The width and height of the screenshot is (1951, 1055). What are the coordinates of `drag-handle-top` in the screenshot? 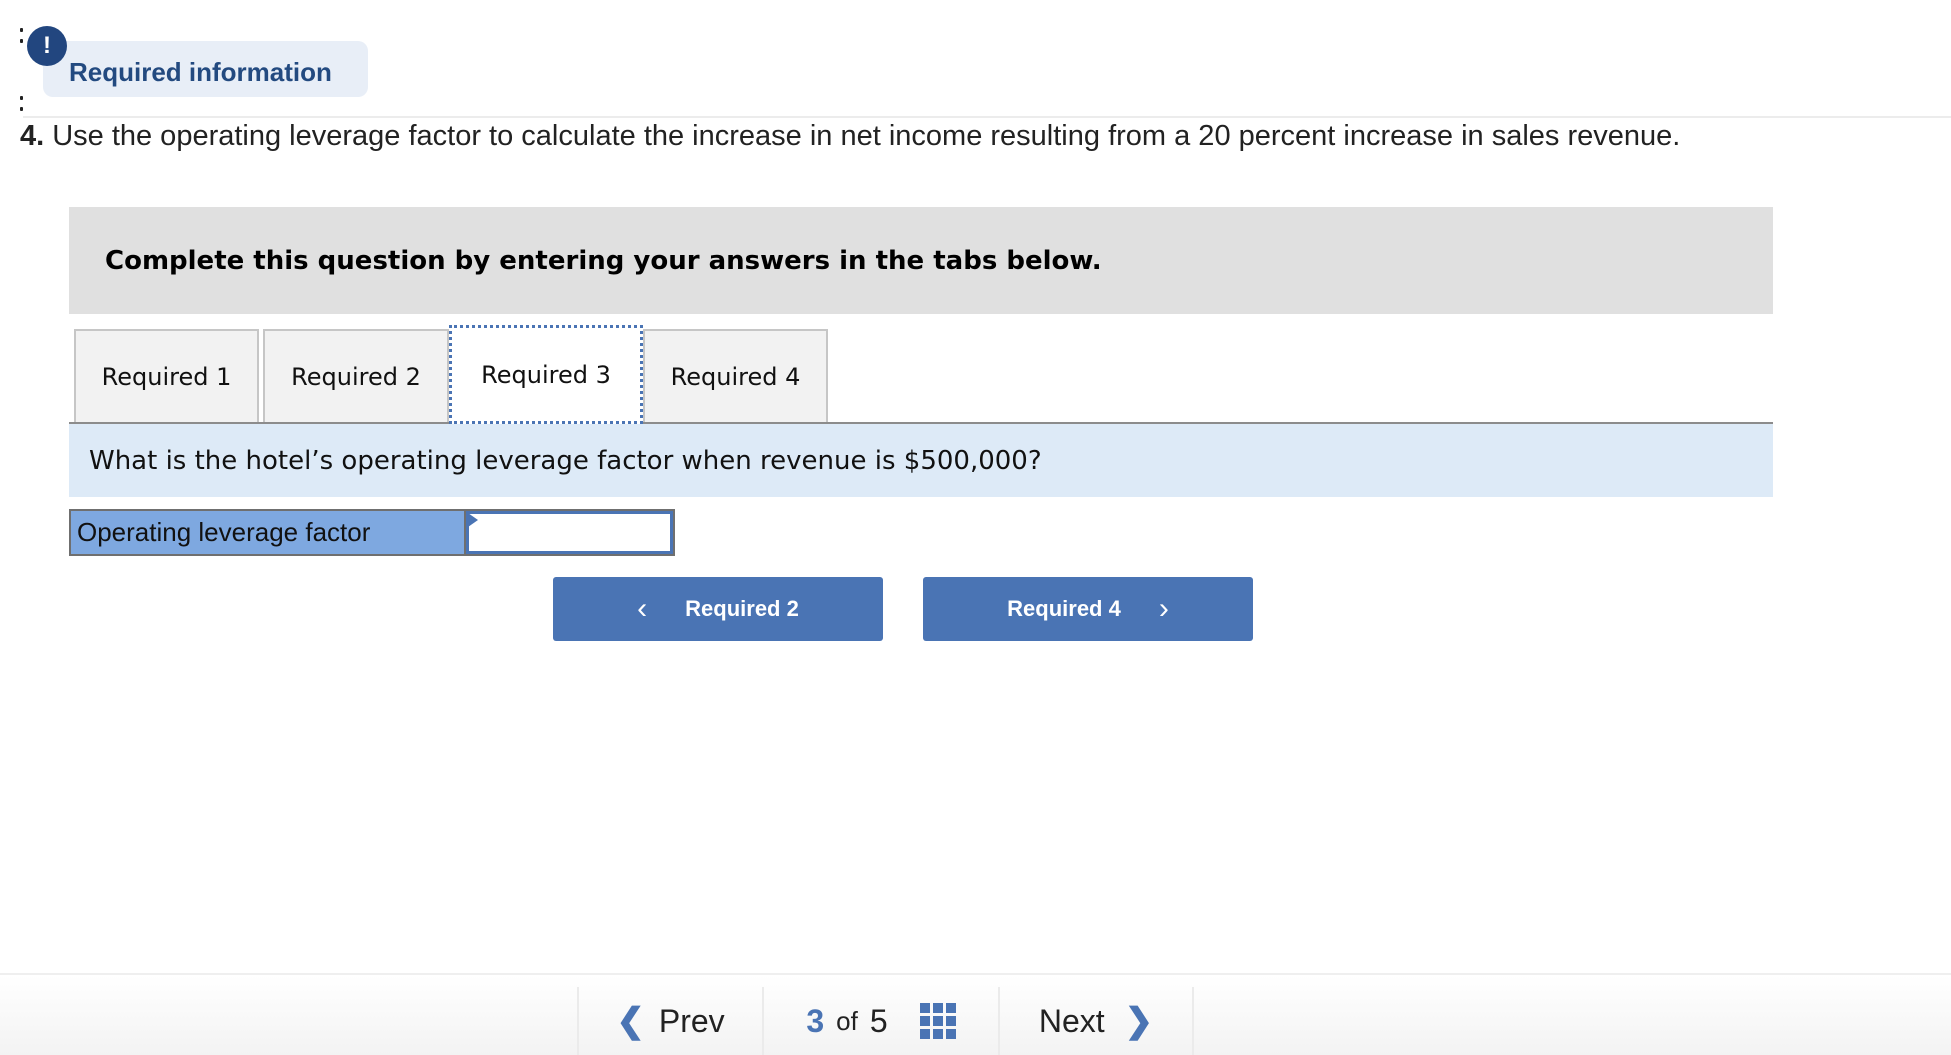 It's located at (21, 39).